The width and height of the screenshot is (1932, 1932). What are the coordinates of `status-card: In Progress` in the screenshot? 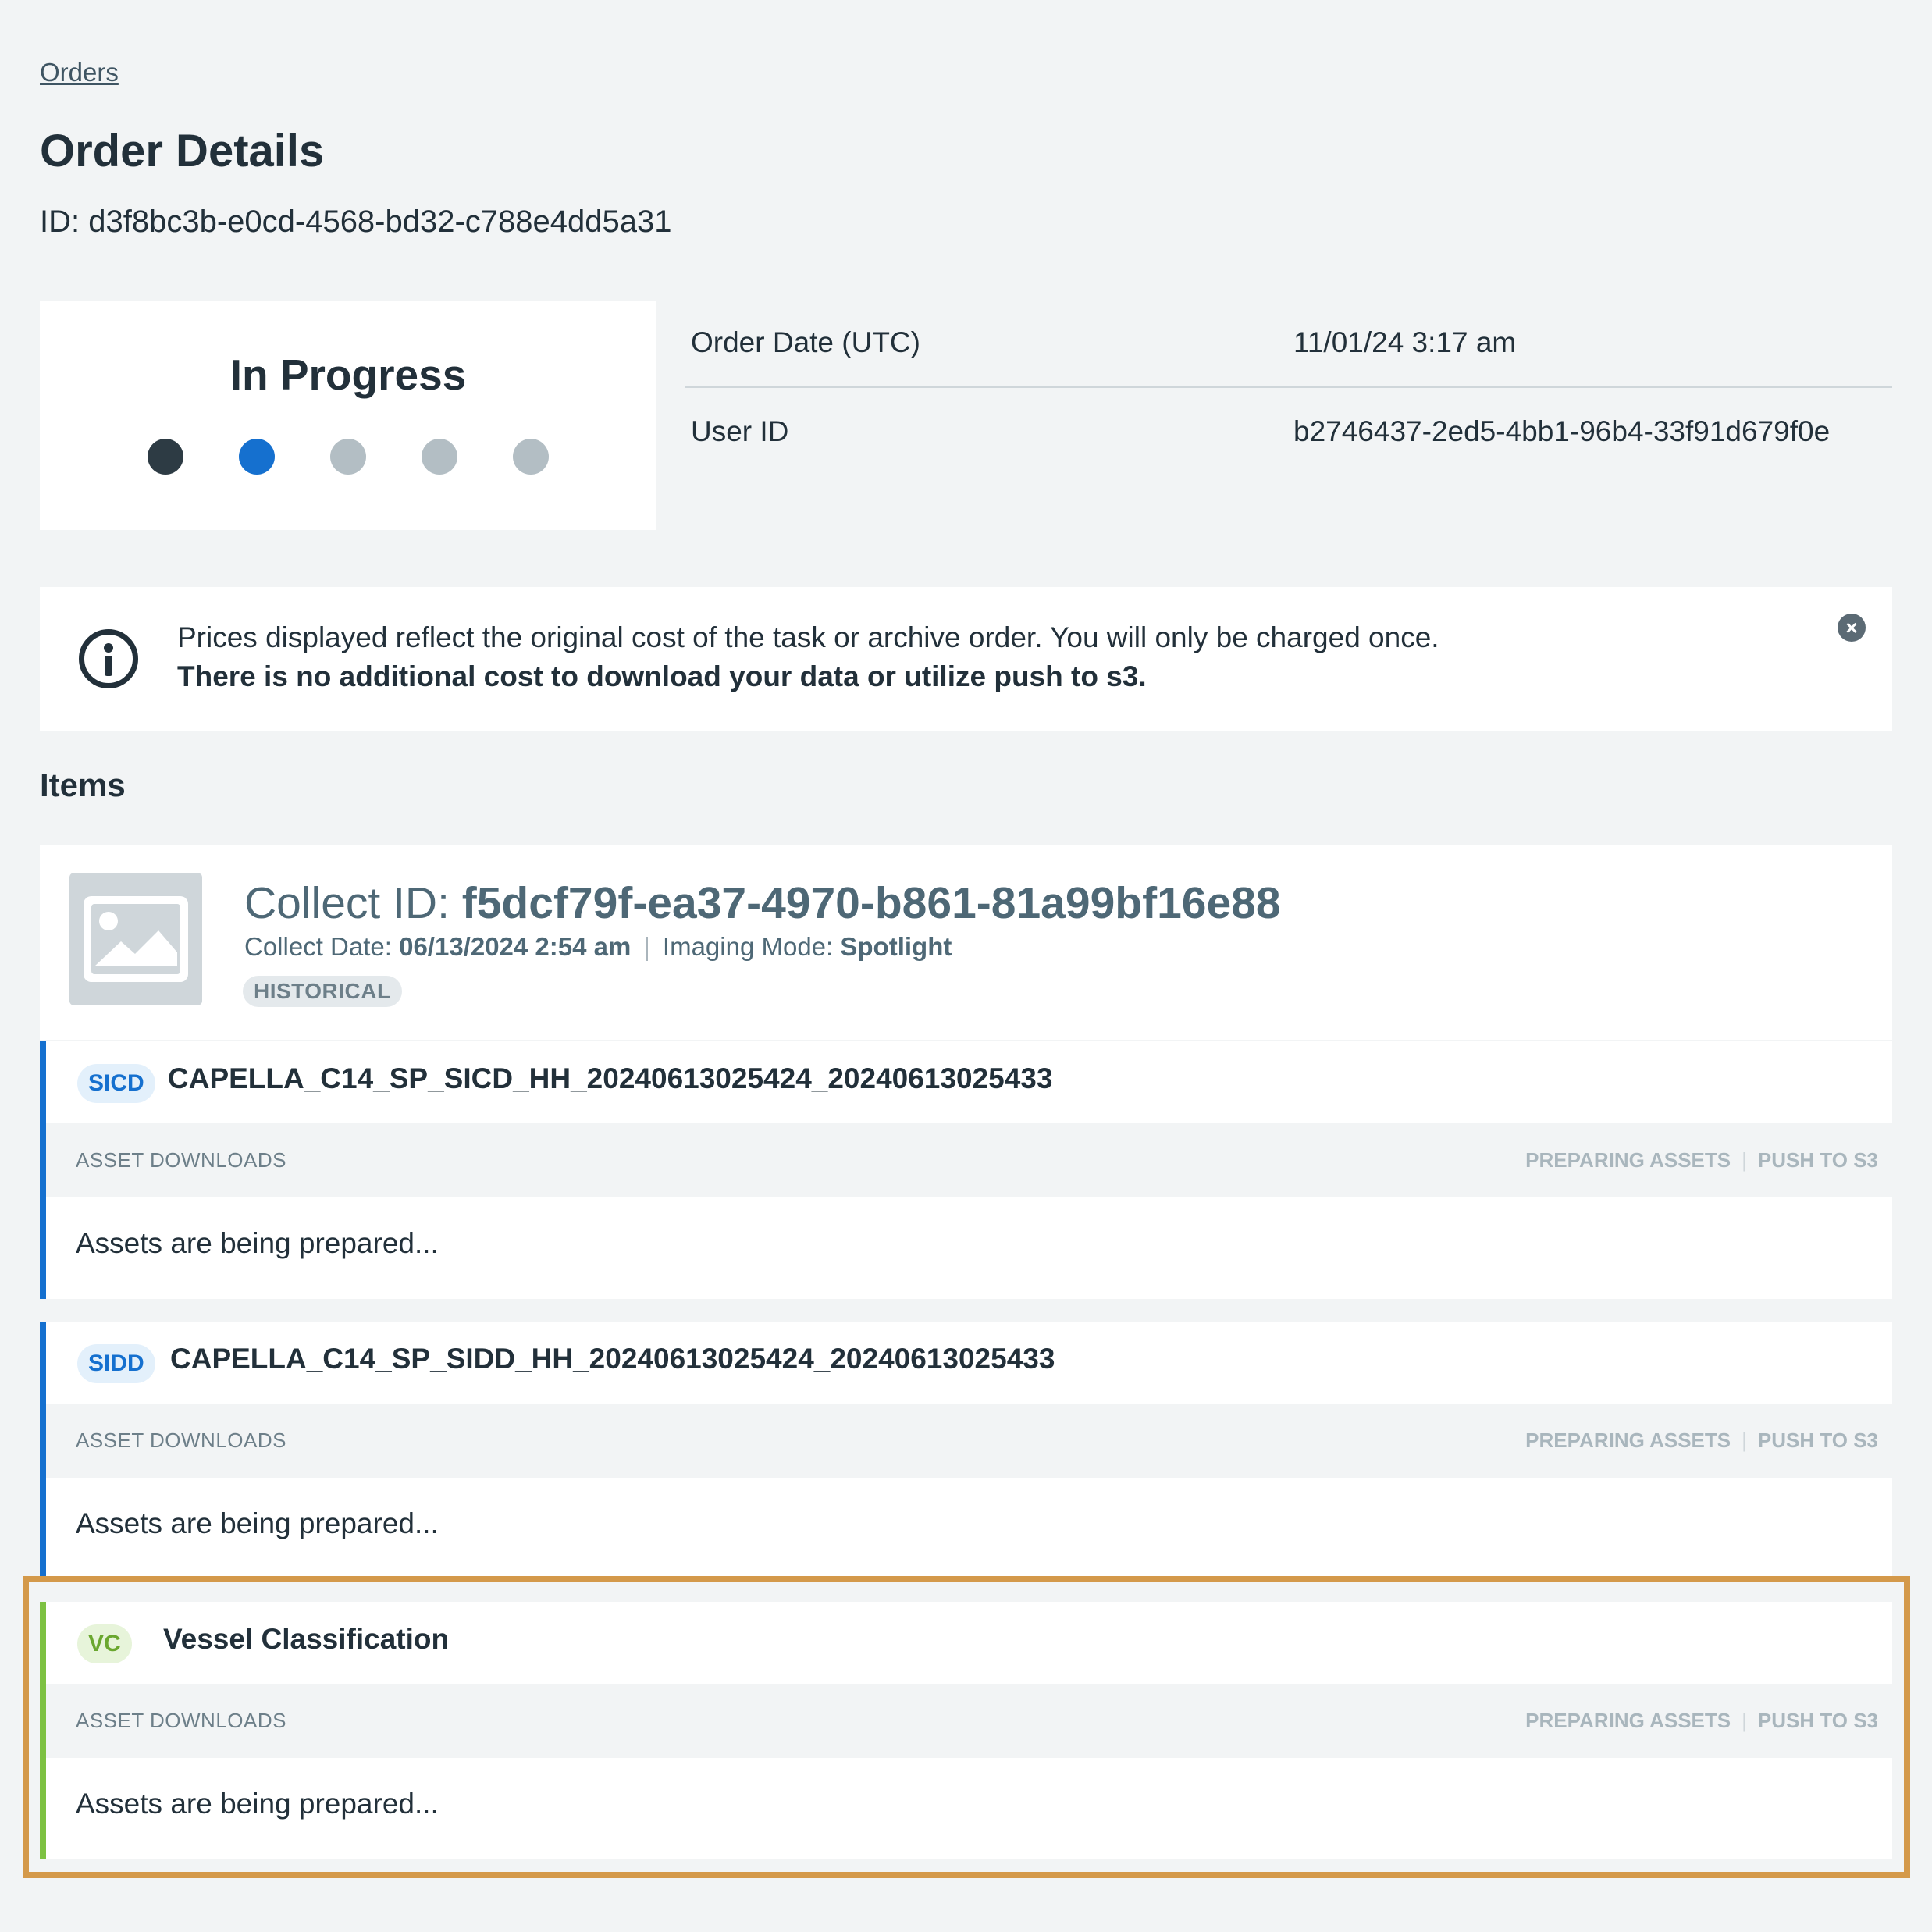 It's located at (348, 415).